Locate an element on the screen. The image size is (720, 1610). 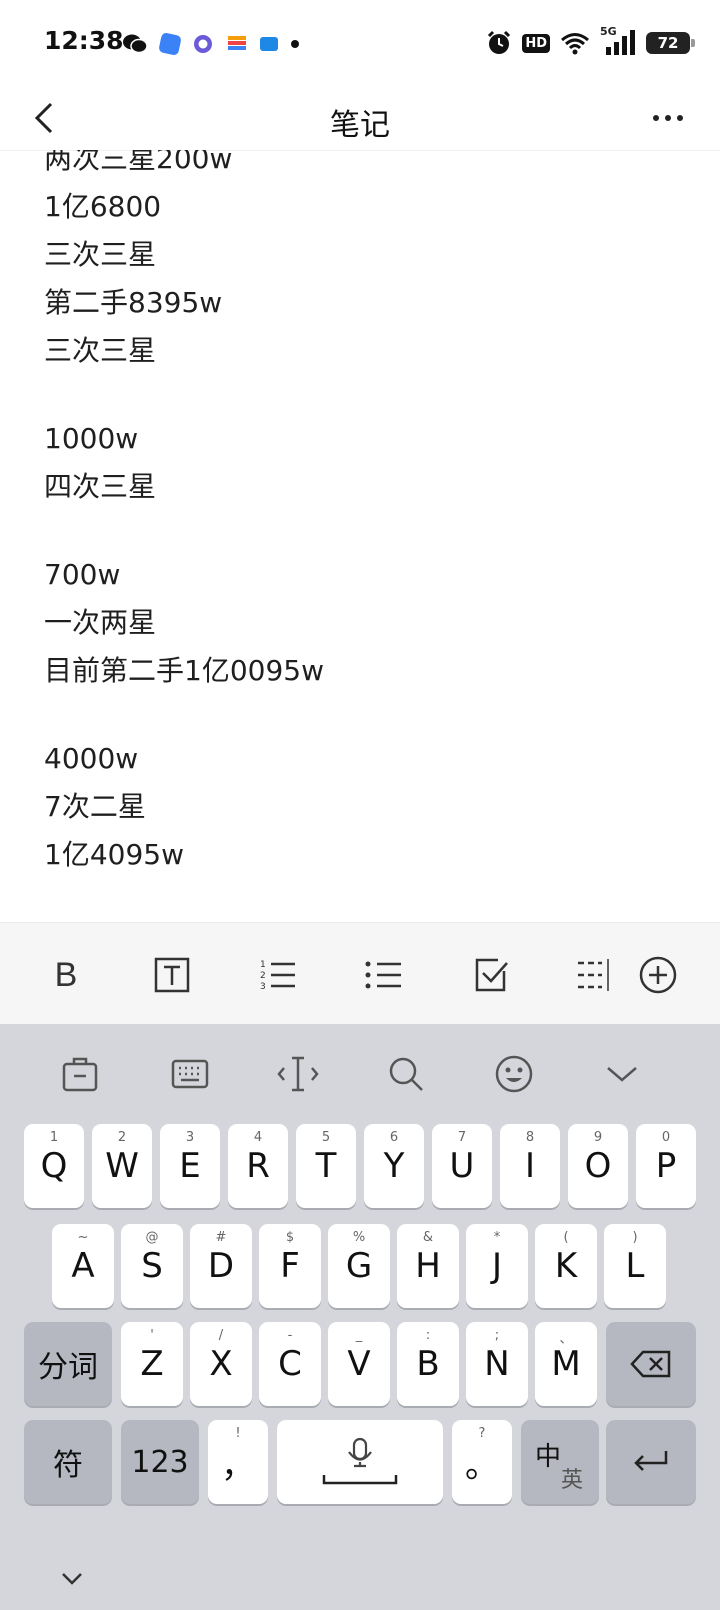
key-d: # D is located at coordinates (221, 1266).